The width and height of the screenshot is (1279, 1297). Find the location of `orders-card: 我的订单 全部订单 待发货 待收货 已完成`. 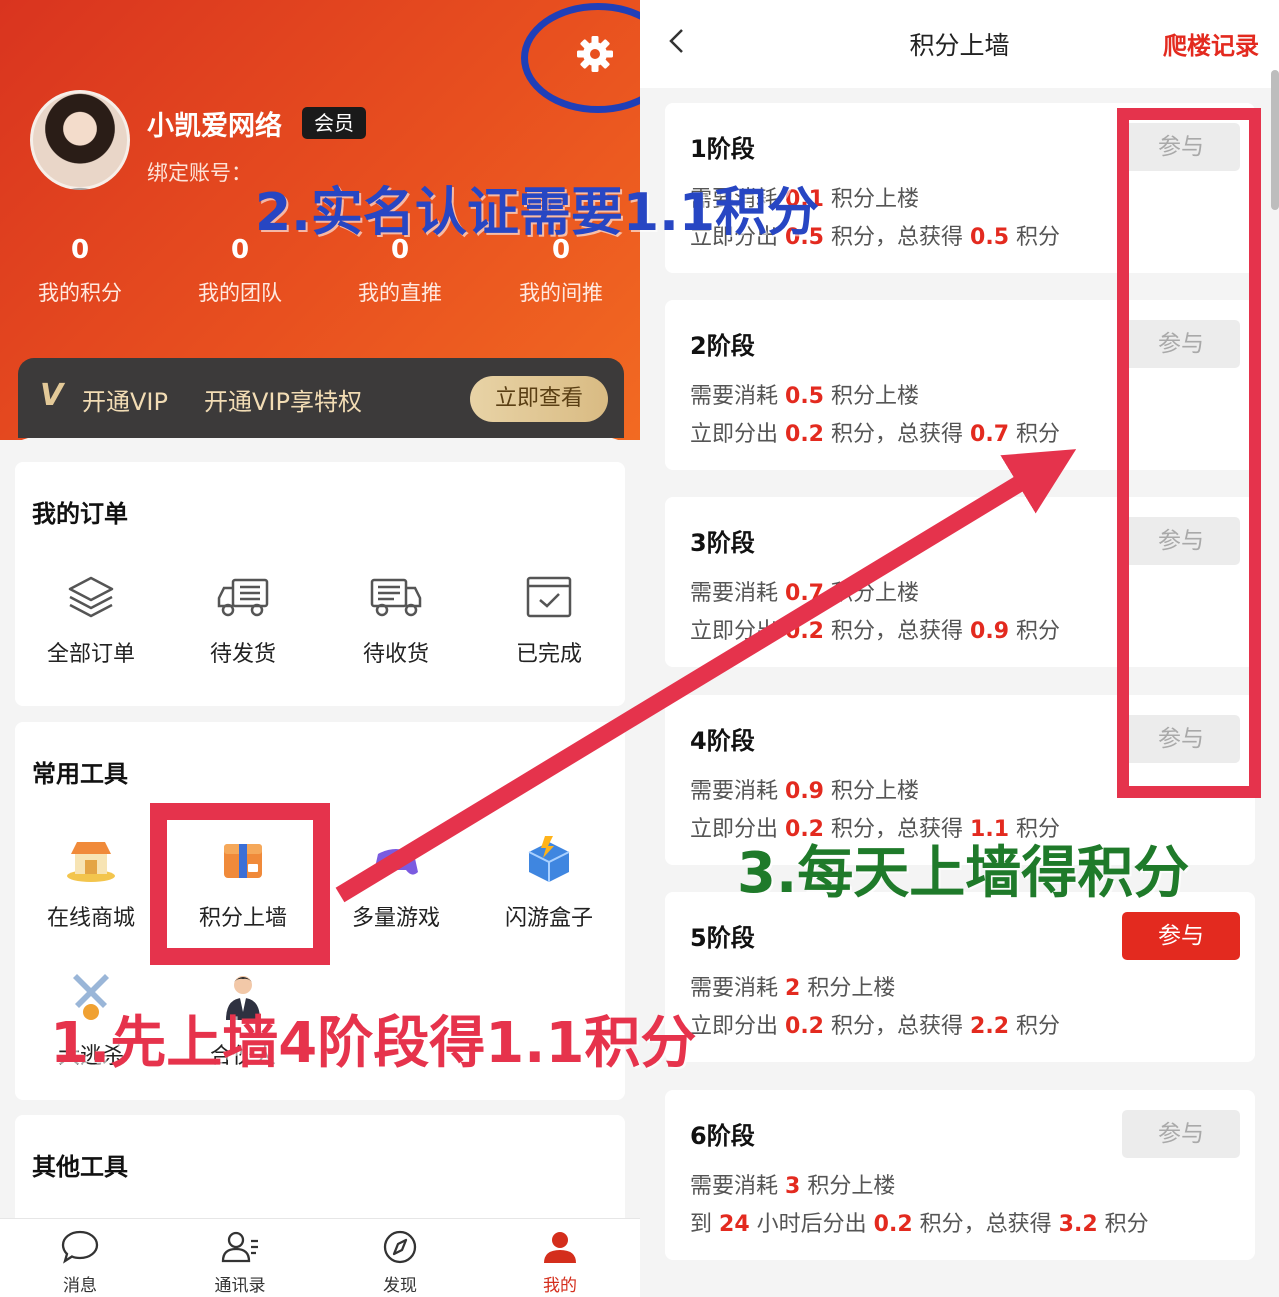

orders-card: 我的订单 全部订单 待发货 待收货 已完成 is located at coordinates (320, 584).